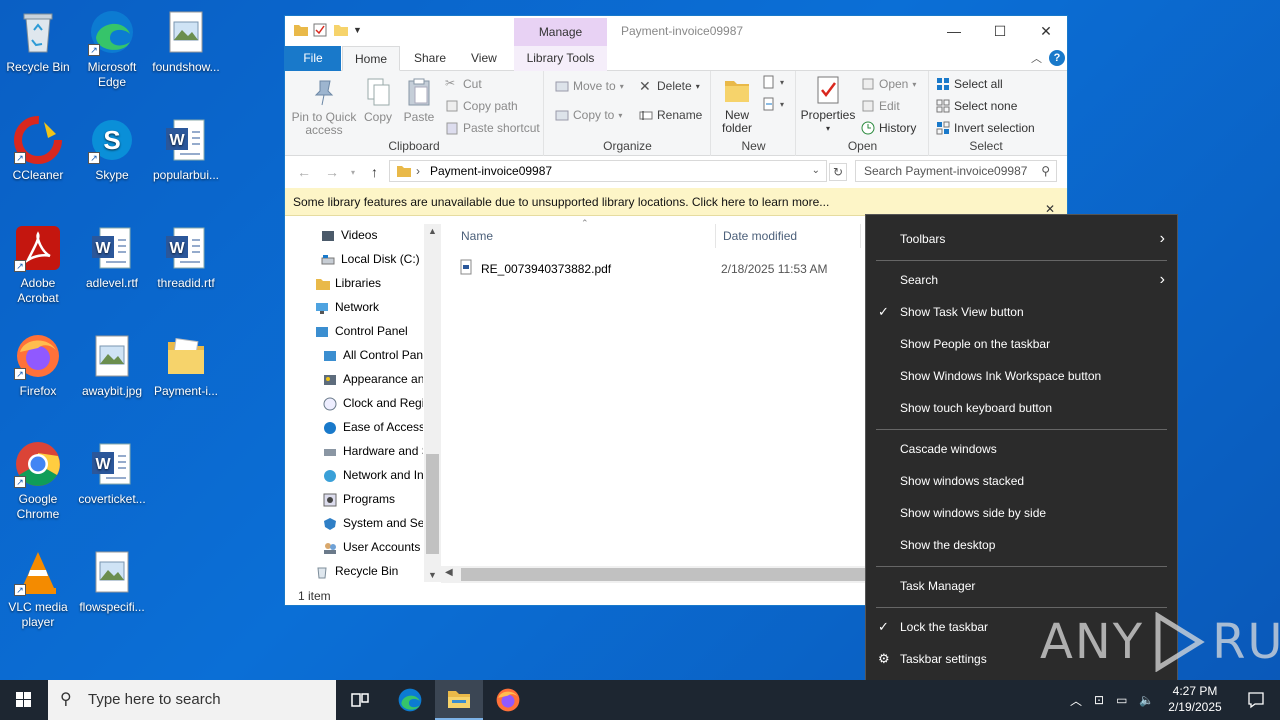 The image size is (1280, 720). What do you see at coordinates (410, 700) in the screenshot?
I see `taskbar-edge-button` at bounding box center [410, 700].